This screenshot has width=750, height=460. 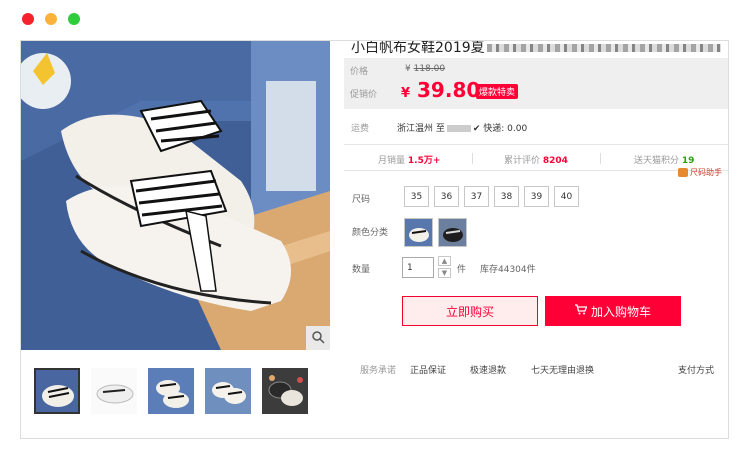 I want to click on zoom-button, so click(x=318, y=338).